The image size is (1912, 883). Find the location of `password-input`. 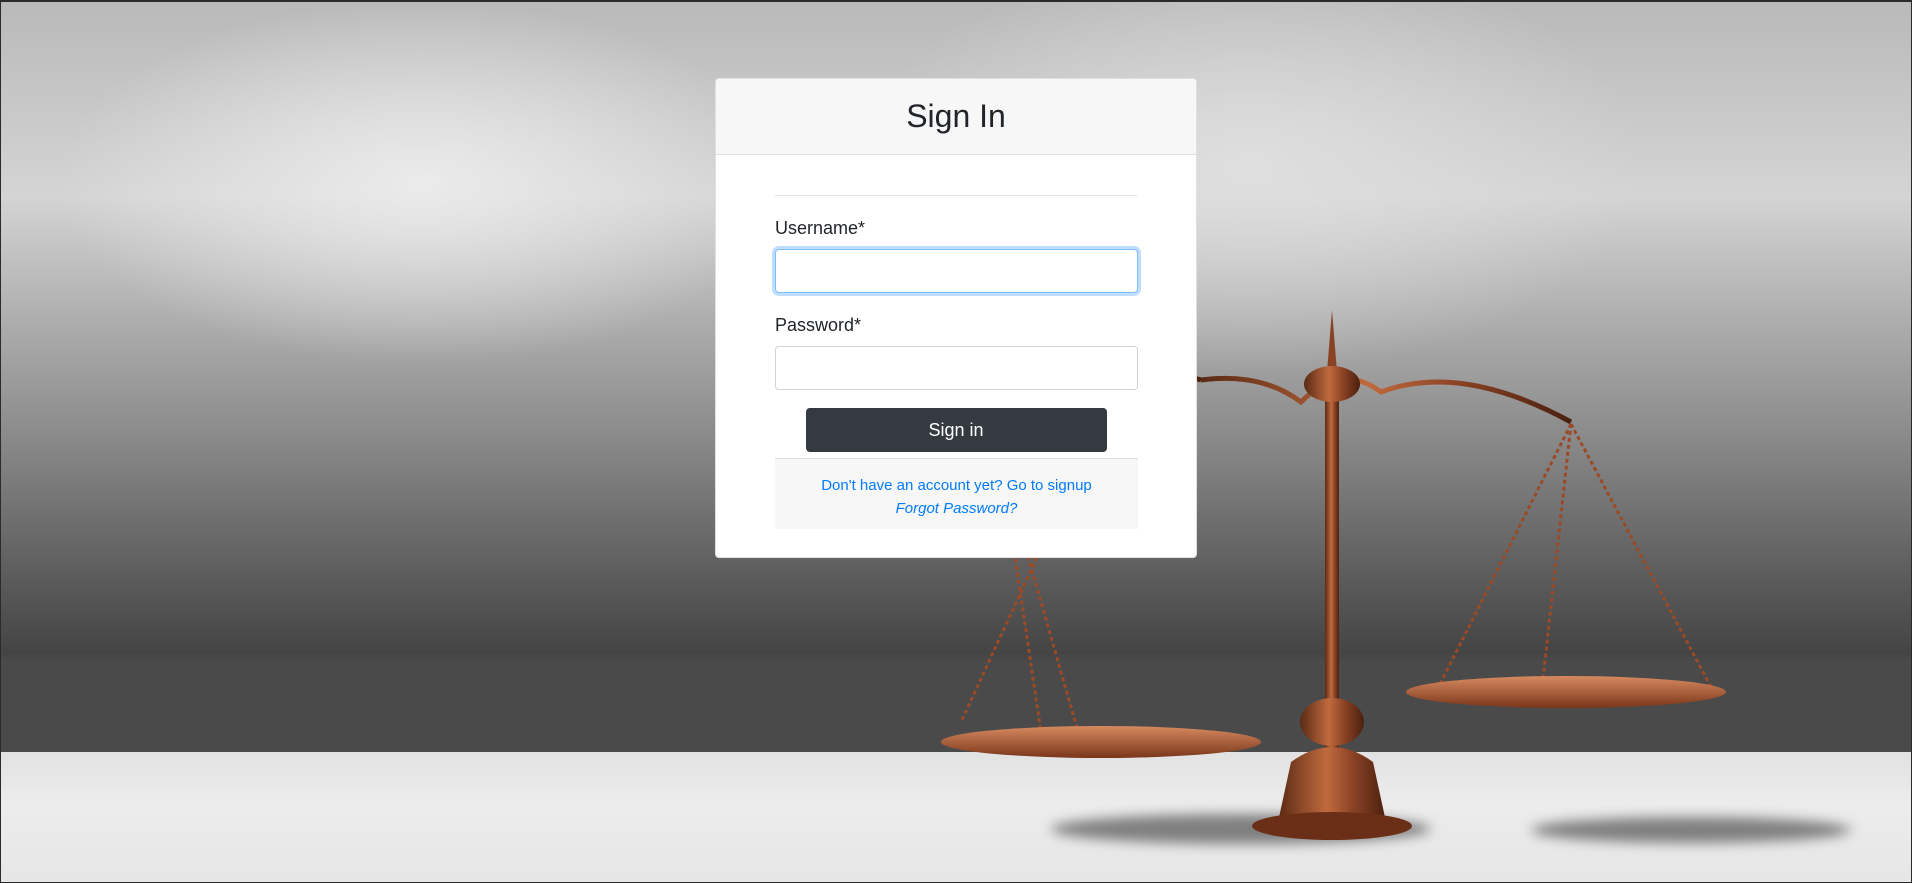

password-input is located at coordinates (956, 368).